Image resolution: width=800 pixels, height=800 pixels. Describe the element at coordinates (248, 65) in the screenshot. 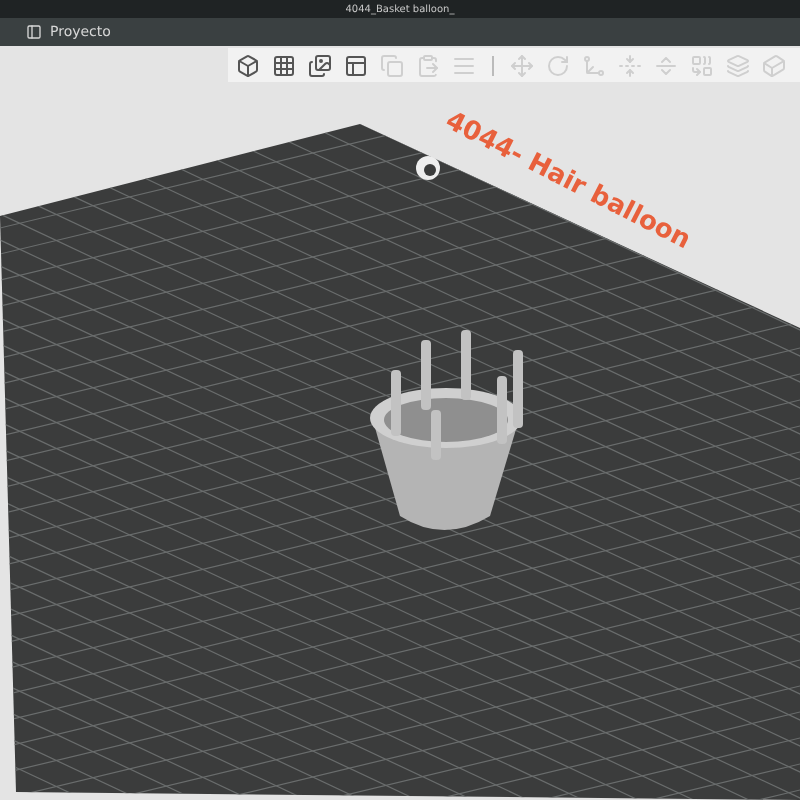

I see `add-model-tool-button` at that location.